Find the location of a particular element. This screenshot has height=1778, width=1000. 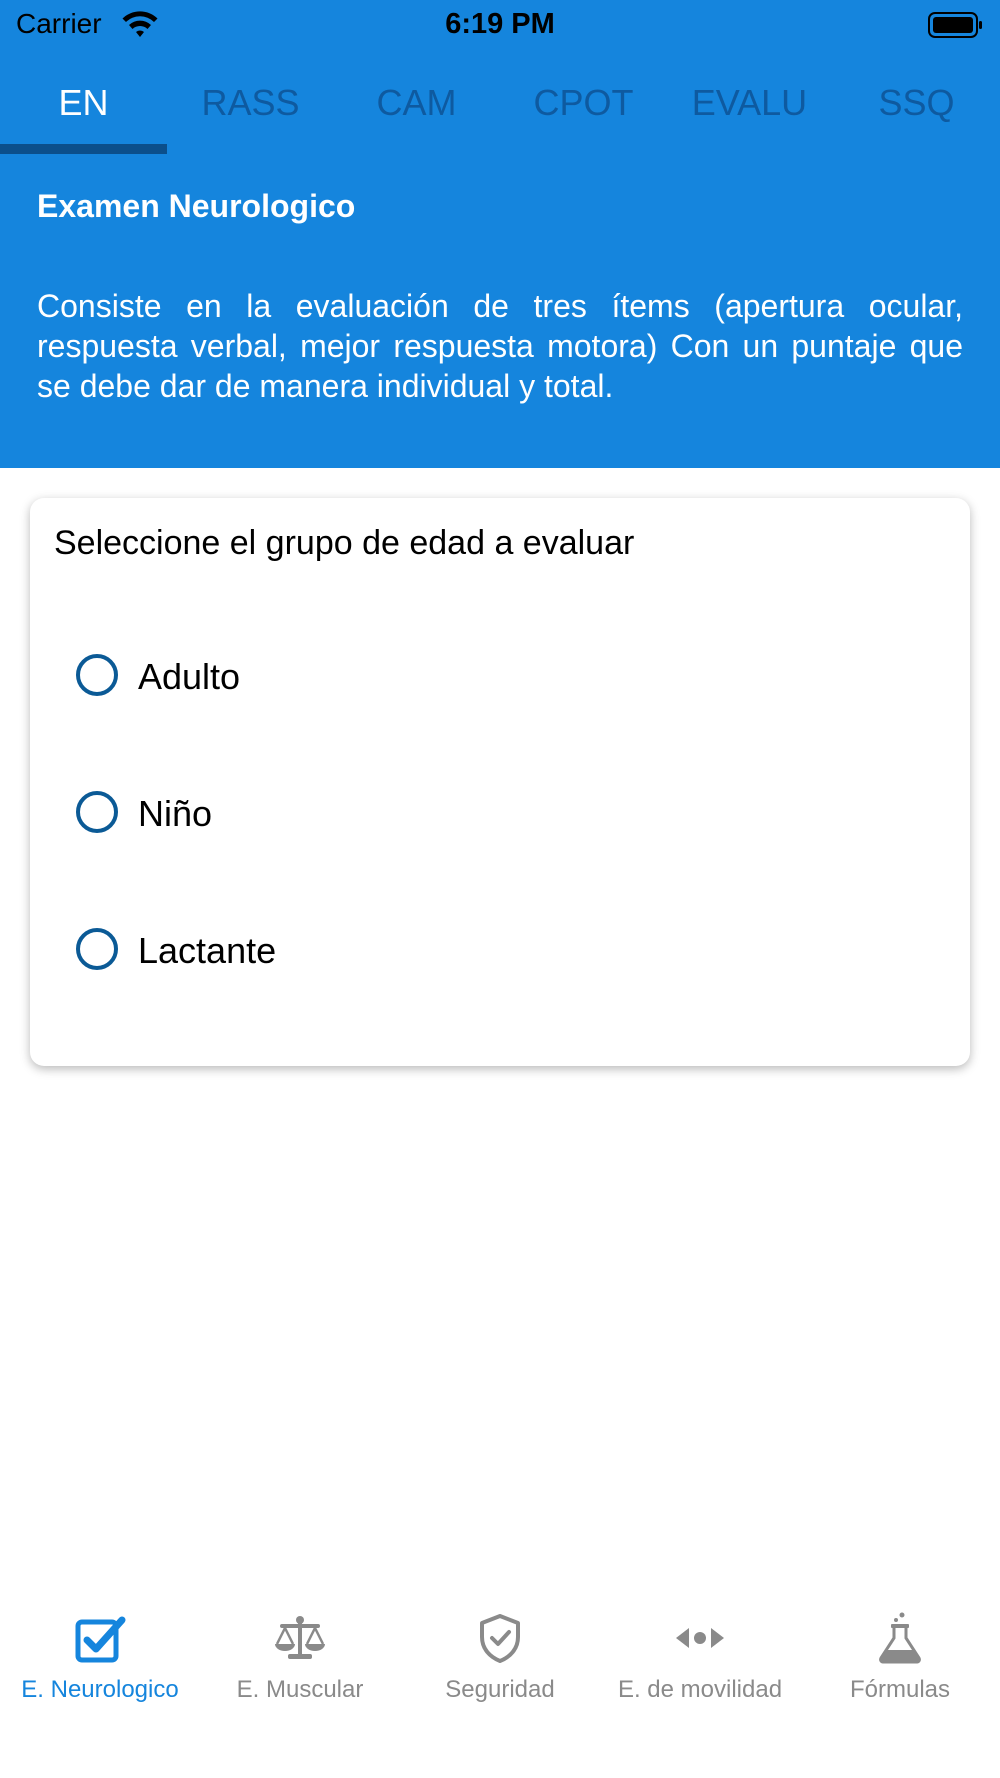

clock: 6:19 PM is located at coordinates (500, 24).